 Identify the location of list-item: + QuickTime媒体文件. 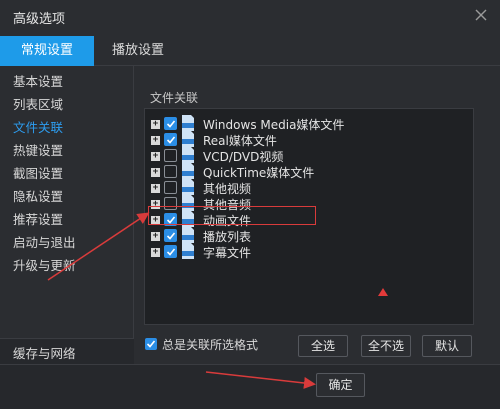
(306, 171).